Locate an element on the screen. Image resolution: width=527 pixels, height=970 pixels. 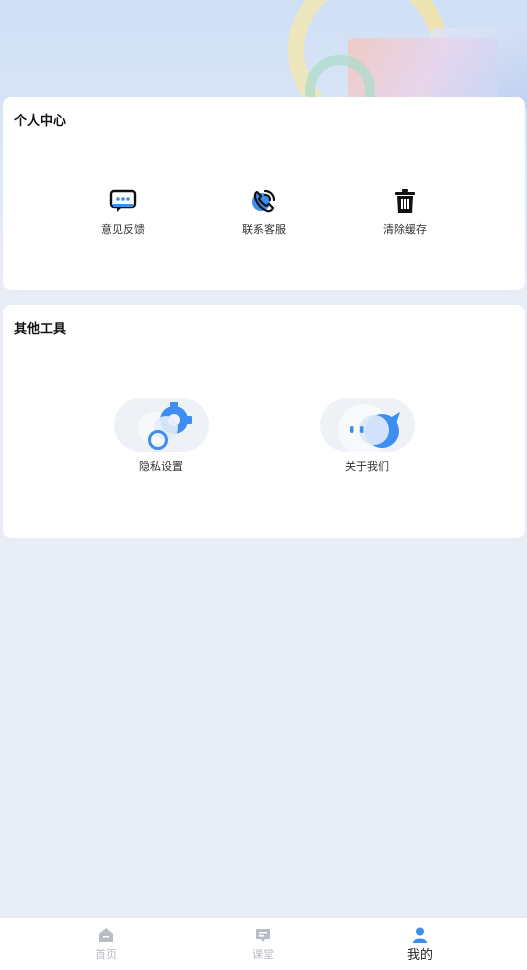
tab-mine: 我的 is located at coordinates (420, 944).